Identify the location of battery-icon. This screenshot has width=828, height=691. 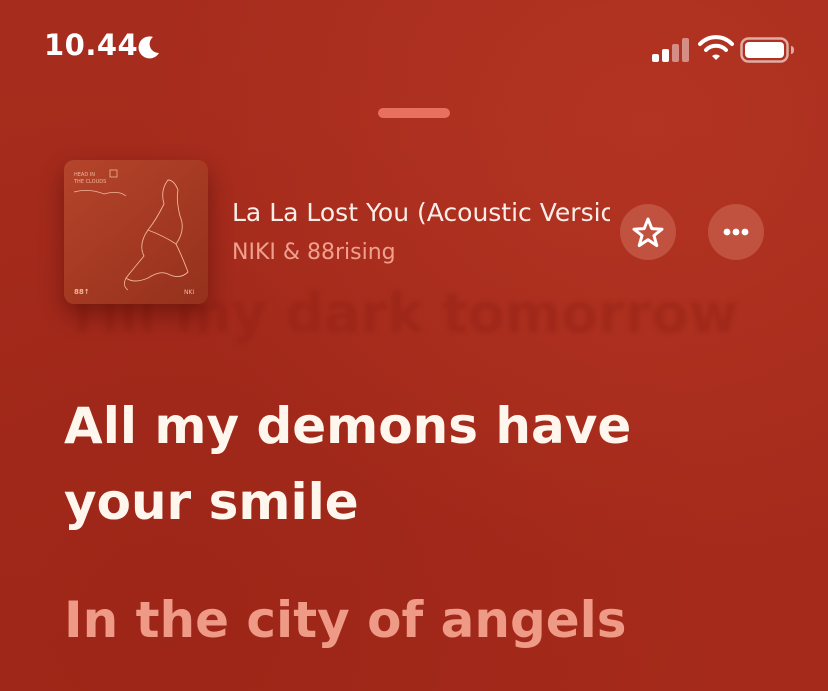
(767, 50).